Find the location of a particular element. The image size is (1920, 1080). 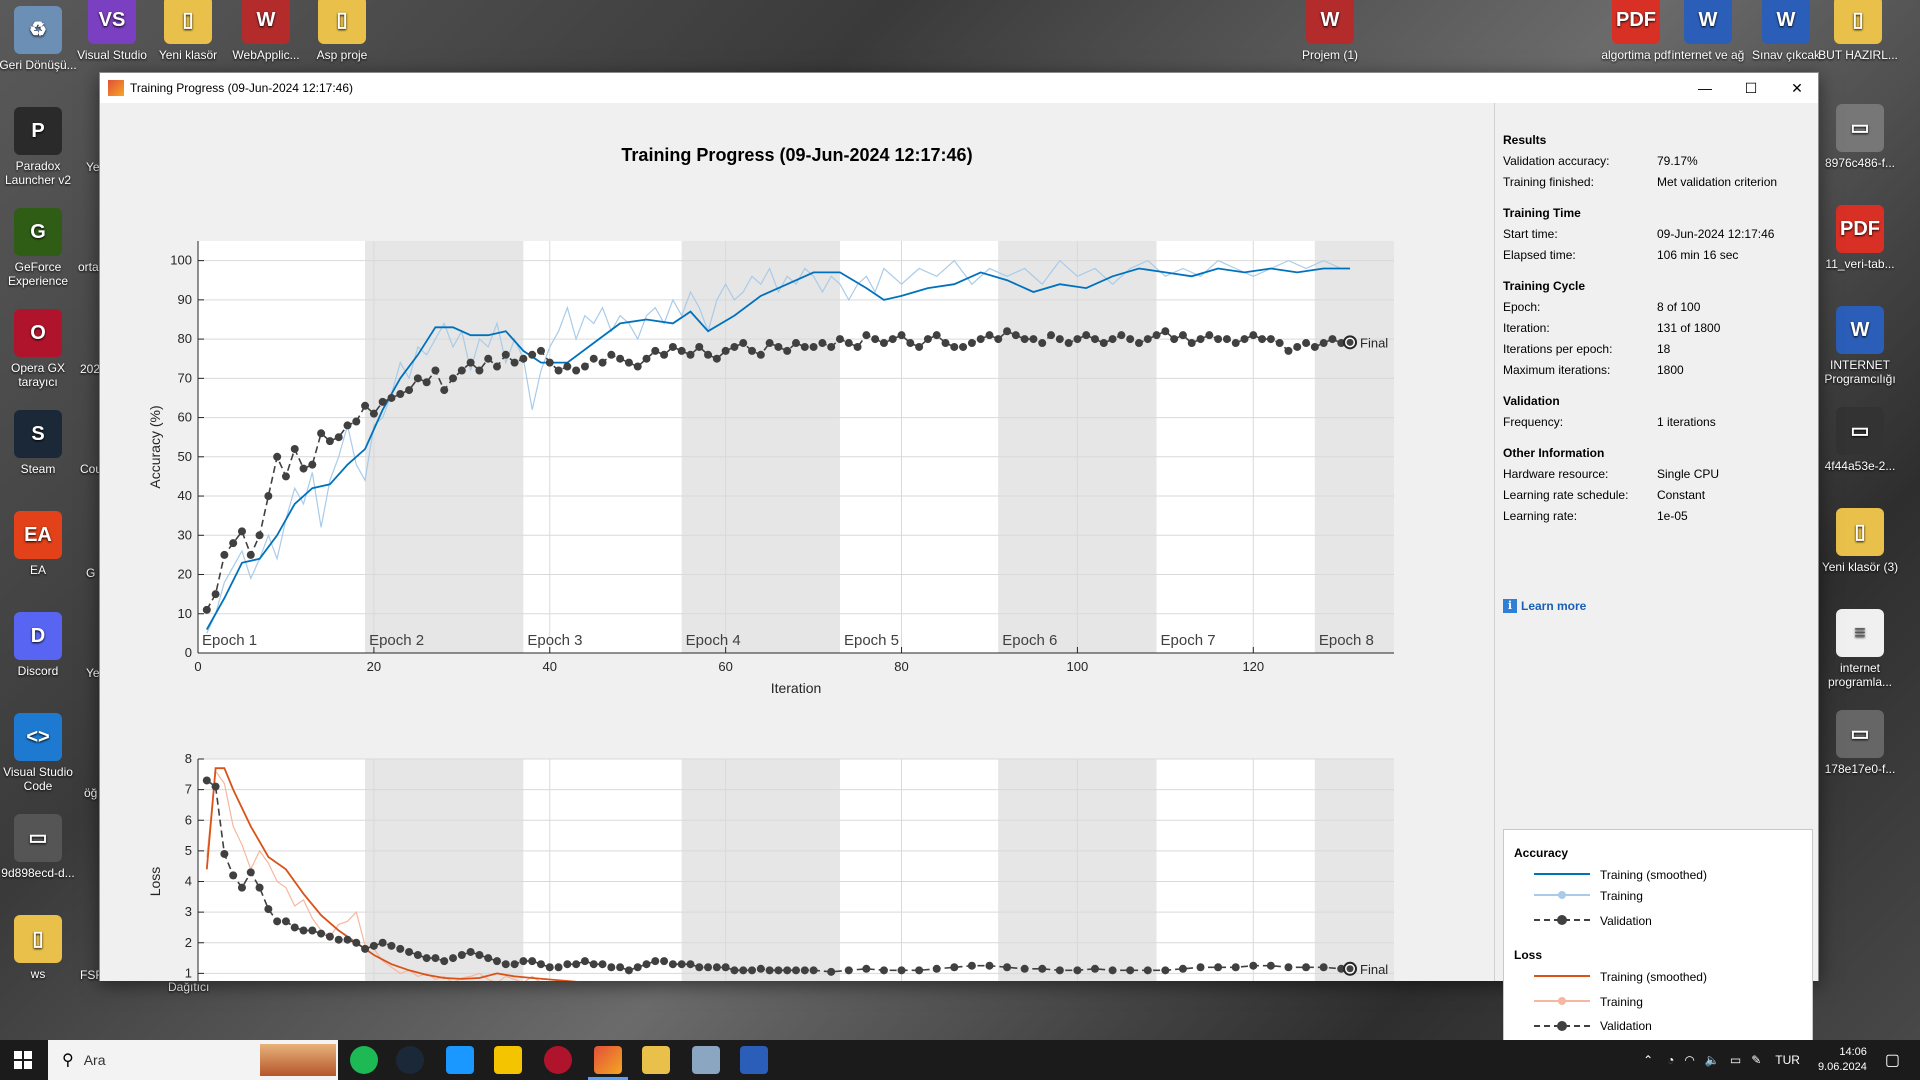

desktop-icon-left-8-icon: ▭ is located at coordinates (38, 838).